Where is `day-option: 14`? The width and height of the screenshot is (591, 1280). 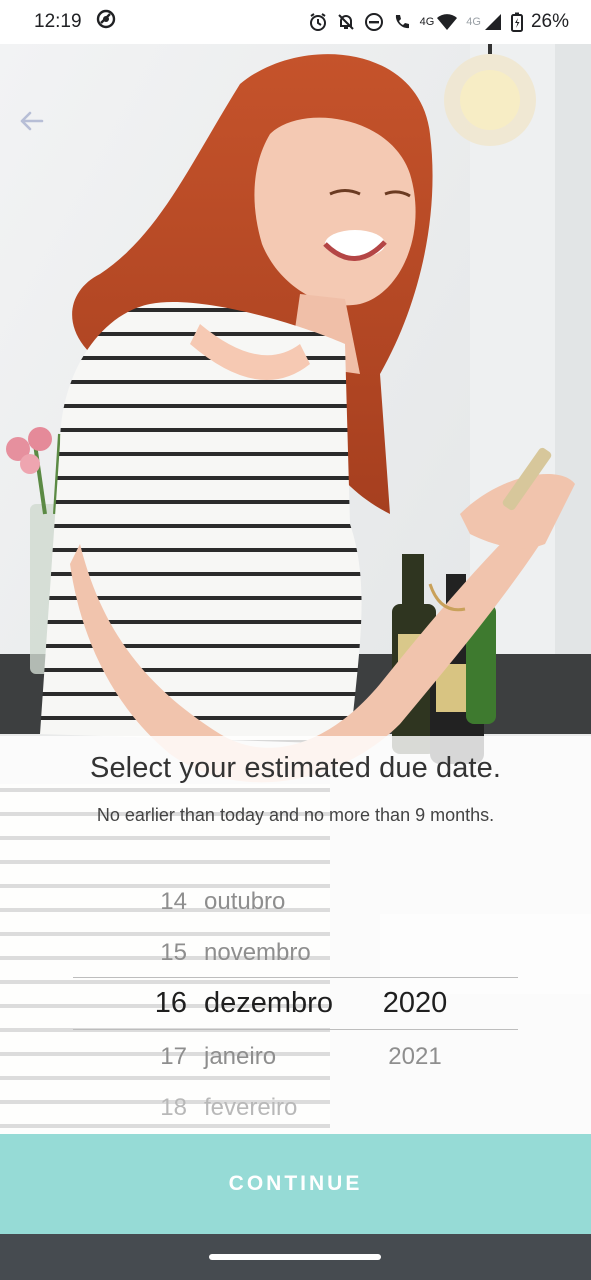
day-option: 14 is located at coordinates (166, 902).